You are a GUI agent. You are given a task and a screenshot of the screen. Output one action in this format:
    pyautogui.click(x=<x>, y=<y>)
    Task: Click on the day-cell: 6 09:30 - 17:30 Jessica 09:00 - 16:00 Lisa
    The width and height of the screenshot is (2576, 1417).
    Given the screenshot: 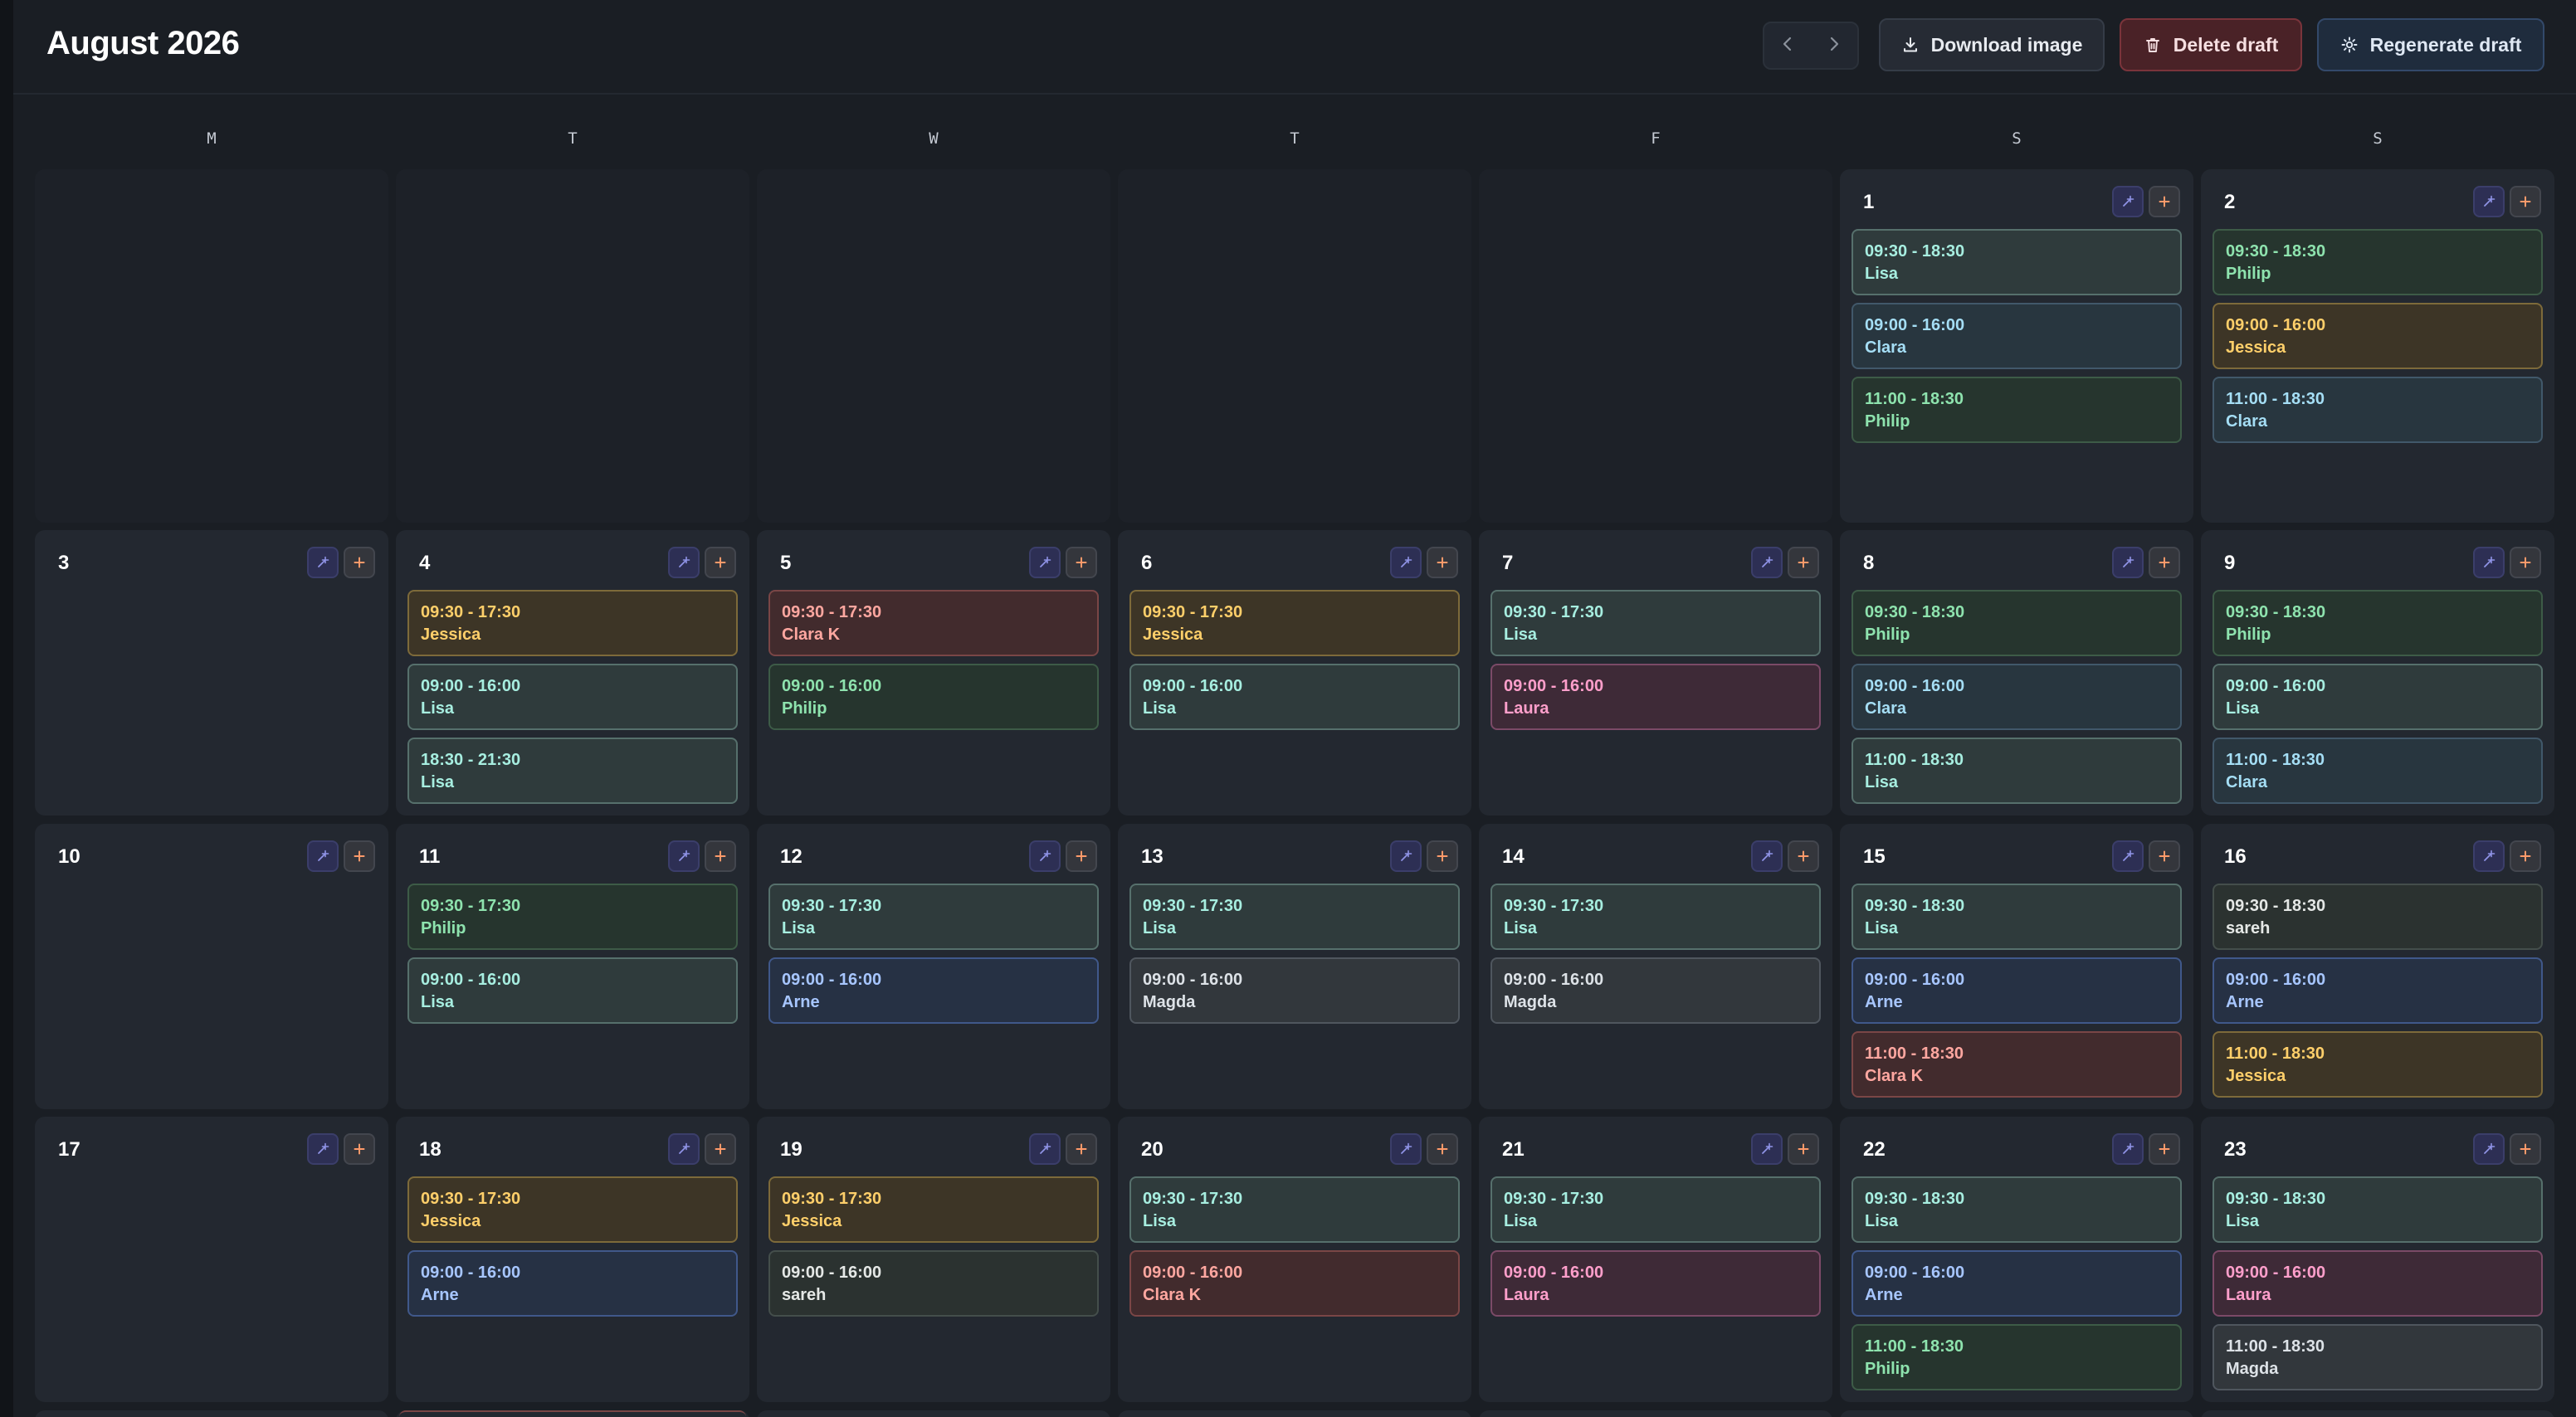 What is the action you would take?
    pyautogui.click(x=1294, y=673)
    